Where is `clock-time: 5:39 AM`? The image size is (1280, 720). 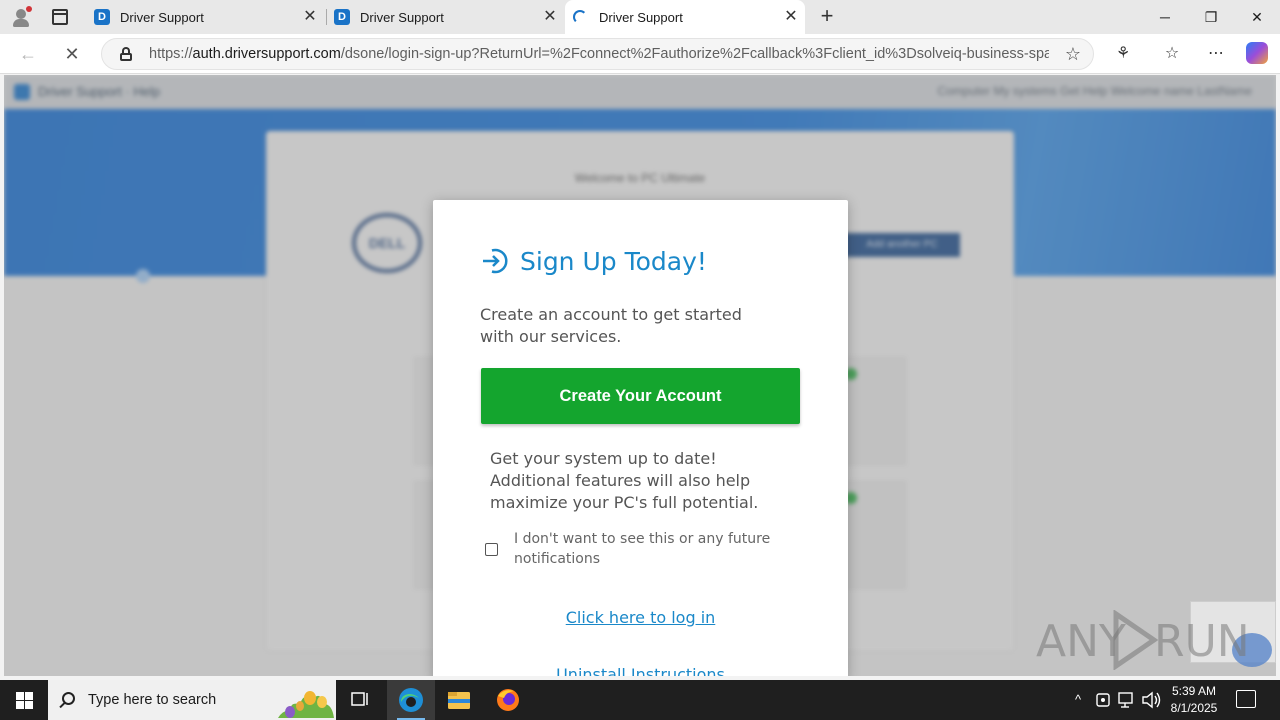
clock-time: 5:39 AM is located at coordinates (1194, 691).